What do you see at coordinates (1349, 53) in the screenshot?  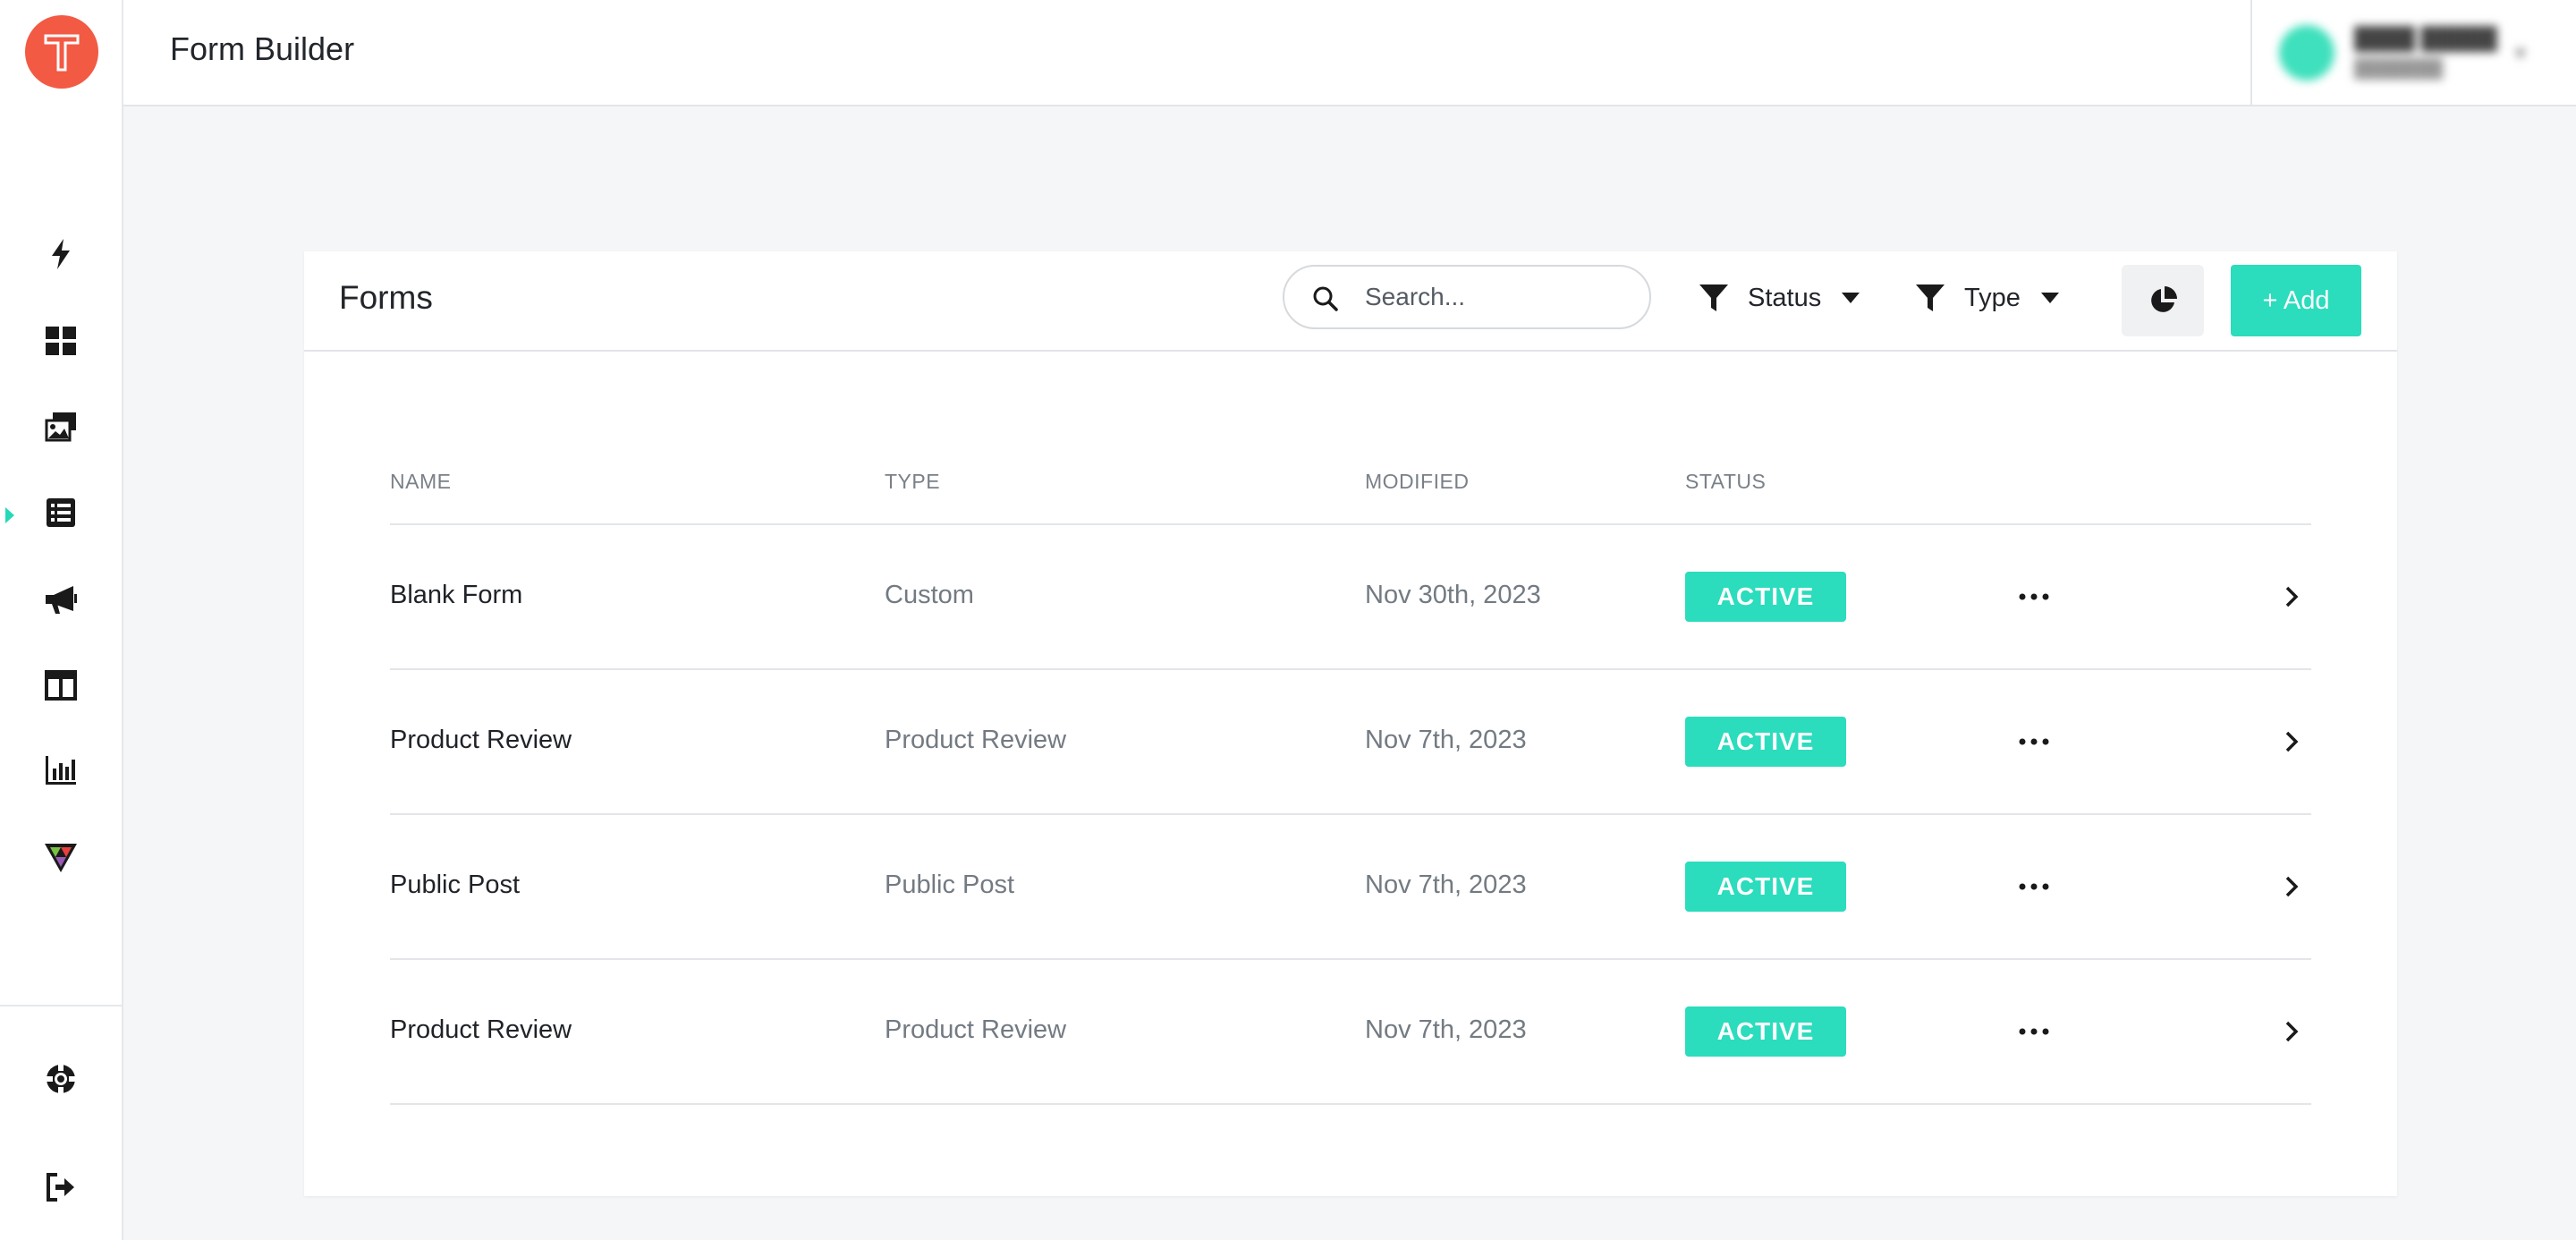 I see `top-bar: Form Builder ████ █████ ███████ ▾` at bounding box center [1349, 53].